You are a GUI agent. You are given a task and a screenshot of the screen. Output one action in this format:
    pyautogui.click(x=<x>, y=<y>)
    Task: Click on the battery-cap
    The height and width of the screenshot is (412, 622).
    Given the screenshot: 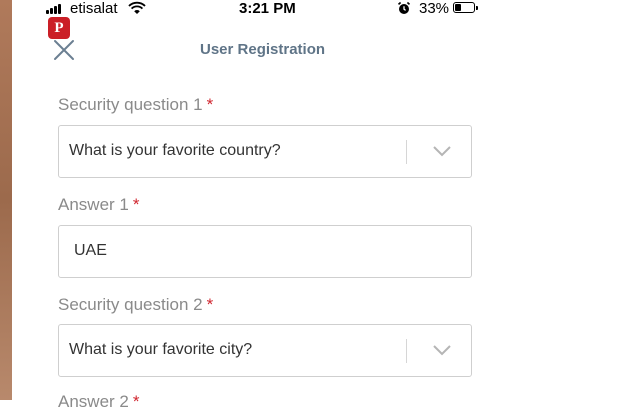 What is the action you would take?
    pyautogui.click(x=477, y=8)
    